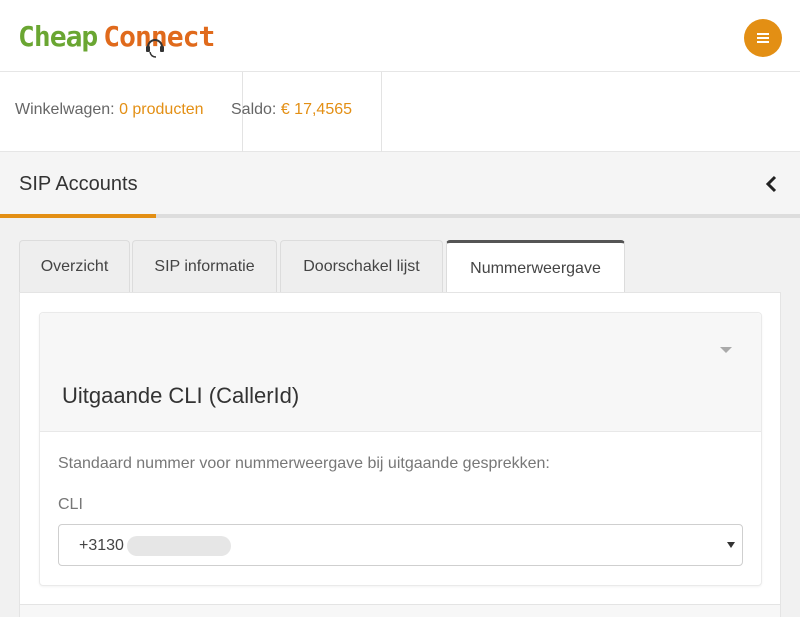 The height and width of the screenshot is (617, 800). What do you see at coordinates (400, 611) in the screenshot?
I see `next-section` at bounding box center [400, 611].